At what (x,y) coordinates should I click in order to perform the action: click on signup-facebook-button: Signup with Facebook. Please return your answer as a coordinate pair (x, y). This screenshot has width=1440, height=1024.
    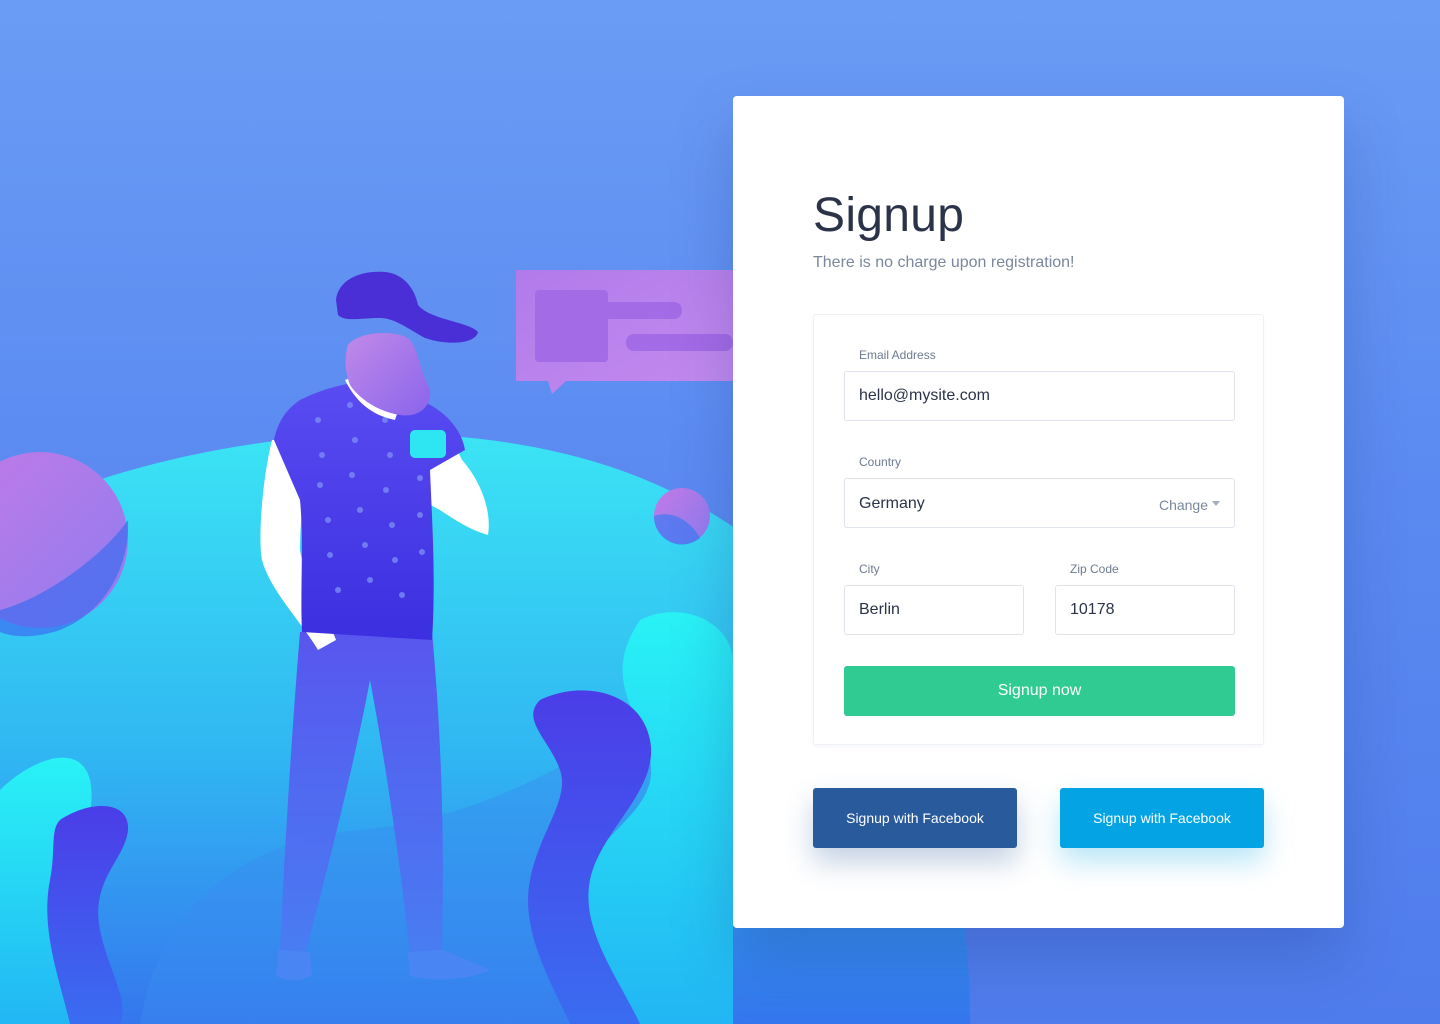
    Looking at the image, I should click on (915, 818).